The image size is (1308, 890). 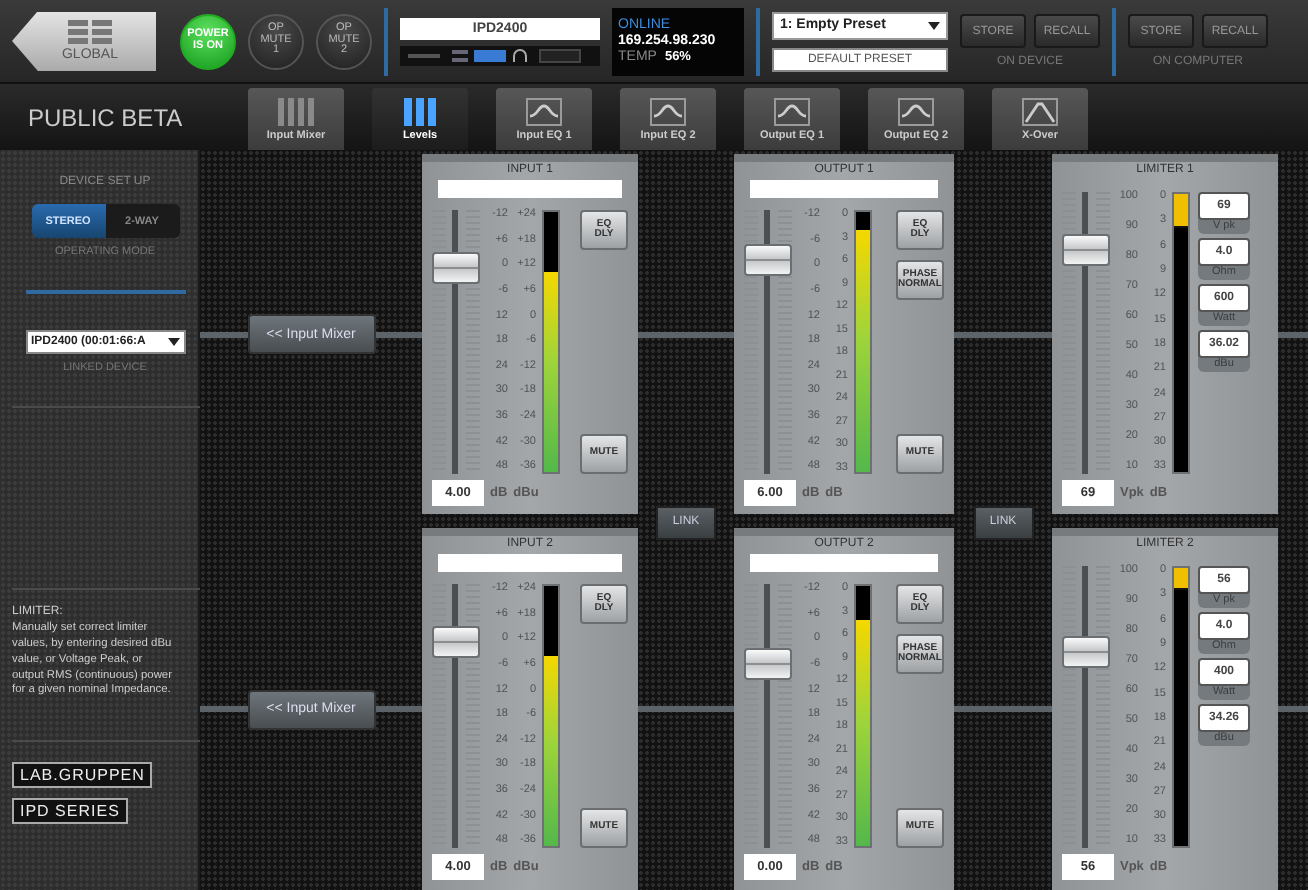 What do you see at coordinates (70, 811) in the screenshot?
I see `brand-logo: IPD SERIES` at bounding box center [70, 811].